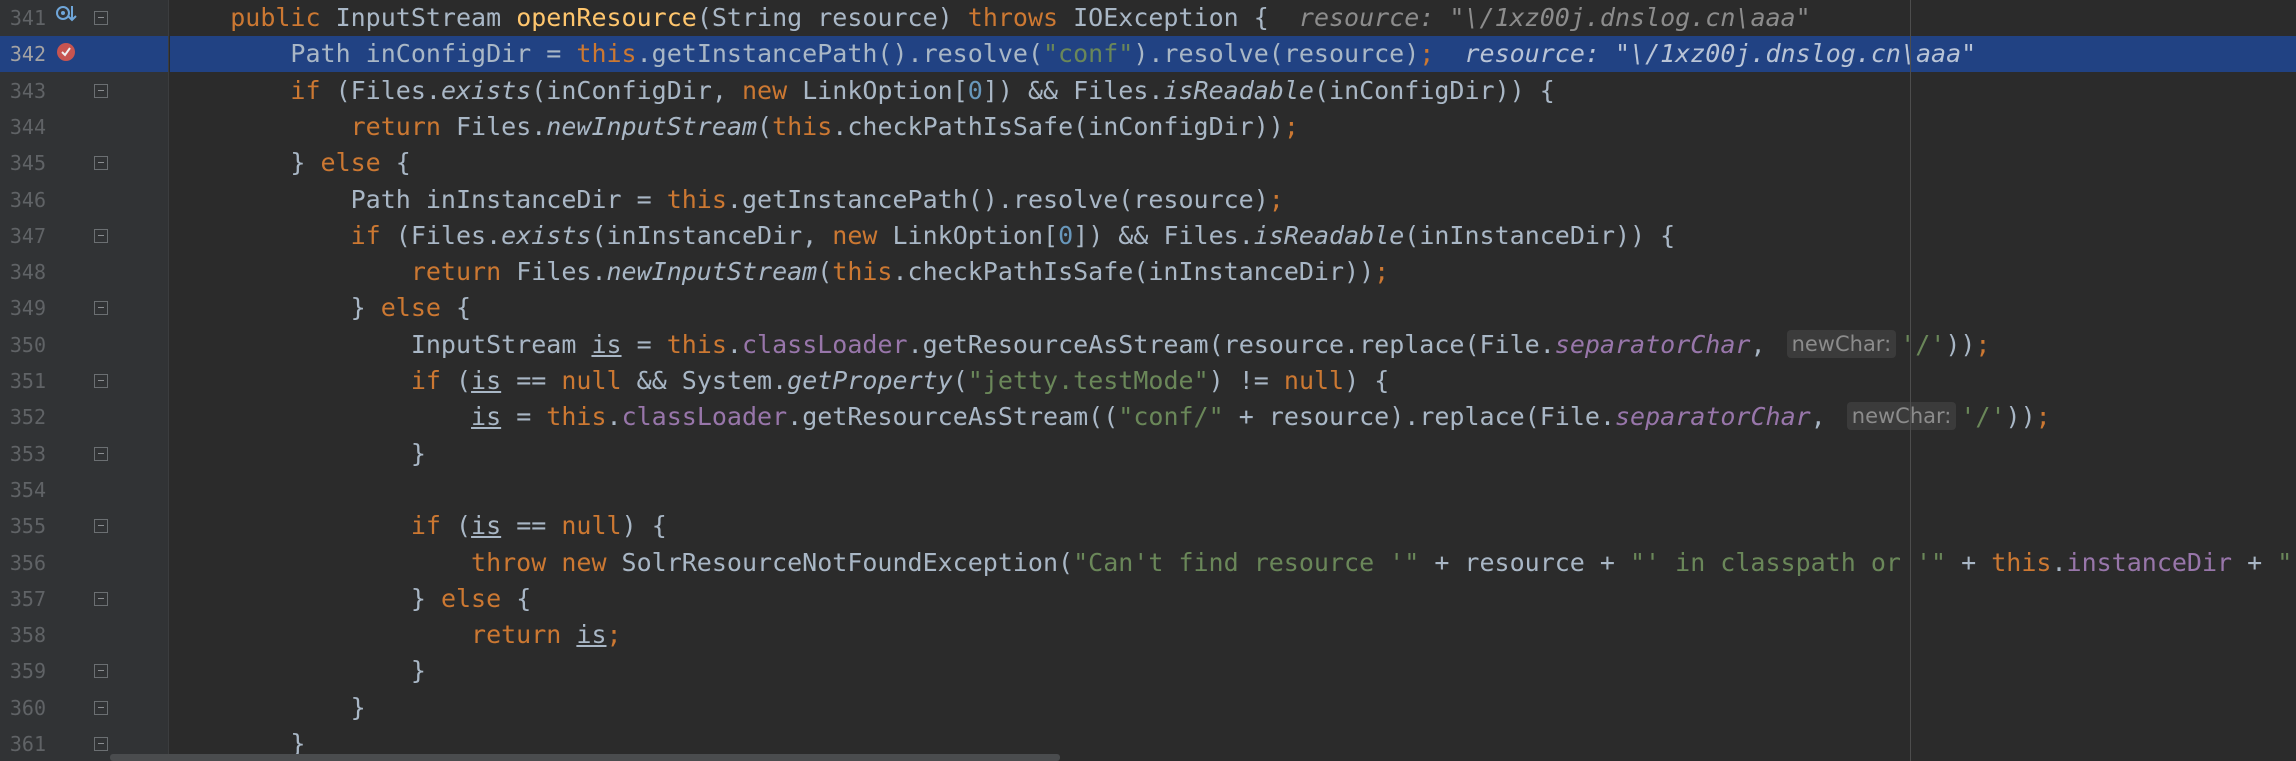  Describe the element at coordinates (23, 381) in the screenshot. I see `line-number: 351` at that location.